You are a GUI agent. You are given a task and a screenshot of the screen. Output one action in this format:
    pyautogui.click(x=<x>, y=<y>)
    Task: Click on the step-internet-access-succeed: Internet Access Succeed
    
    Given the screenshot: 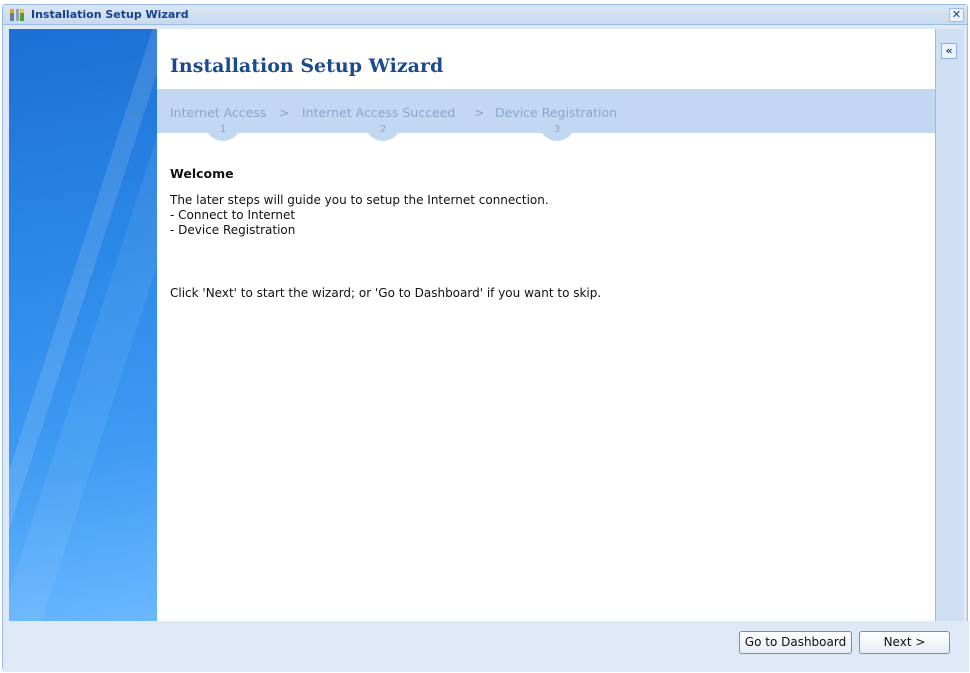 What is the action you would take?
    pyautogui.click(x=379, y=112)
    